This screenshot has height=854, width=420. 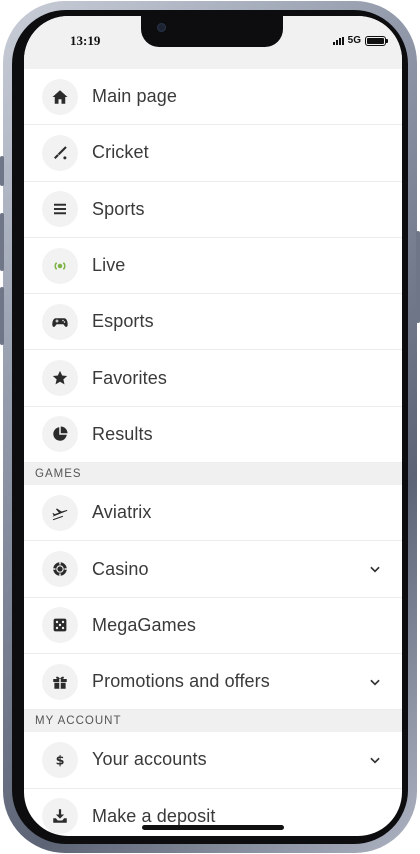 What do you see at coordinates (161, 27) in the screenshot?
I see `front-camera-icon` at bounding box center [161, 27].